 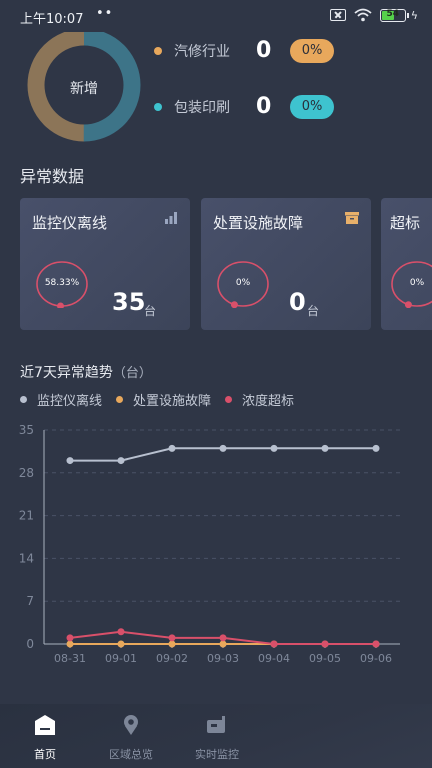 What do you see at coordinates (286, 264) in the screenshot?
I see `card-facility-failure: 处置设施故障 0% 0 台` at bounding box center [286, 264].